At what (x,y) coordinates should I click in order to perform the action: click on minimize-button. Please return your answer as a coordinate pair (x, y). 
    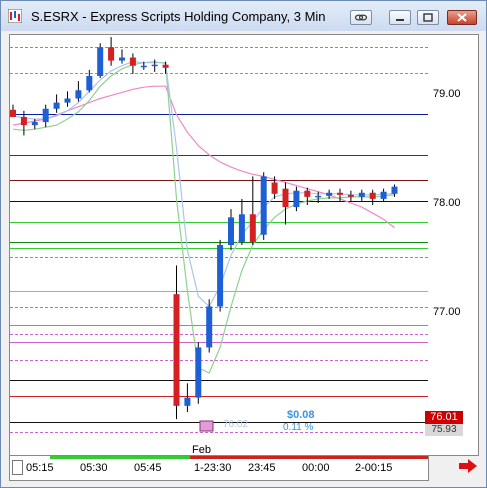
    Looking at the image, I should click on (400, 17).